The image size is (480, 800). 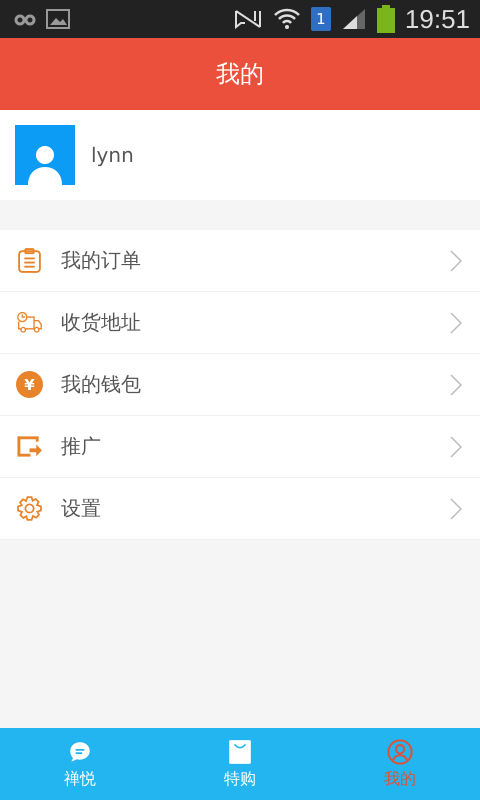 What do you see at coordinates (240, 323) in the screenshot?
I see `menu-item: 收货地址` at bounding box center [240, 323].